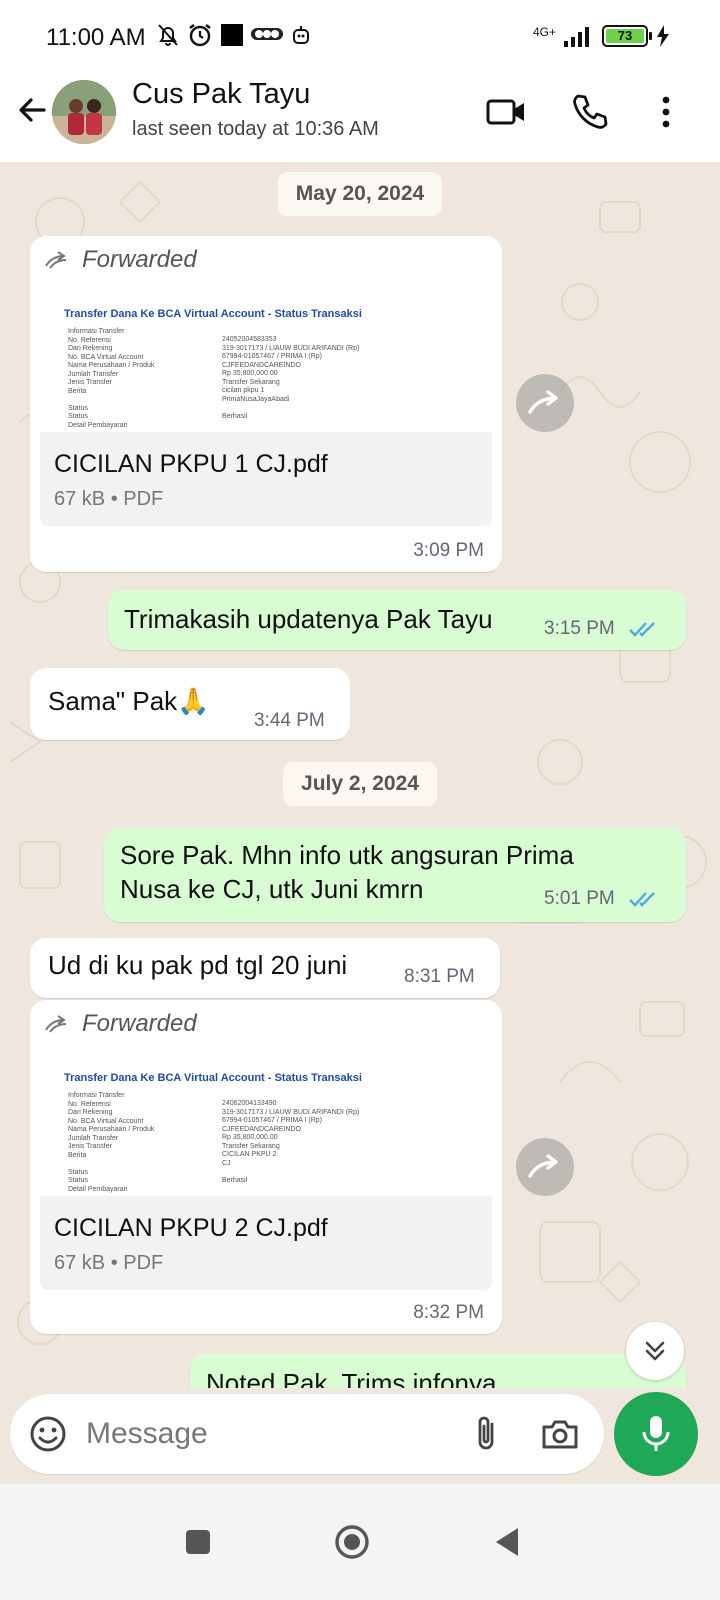 The height and width of the screenshot is (1600, 720). Describe the element at coordinates (351, 1378) in the screenshot. I see `message-text: Noted Pak. Trims infonya` at that location.